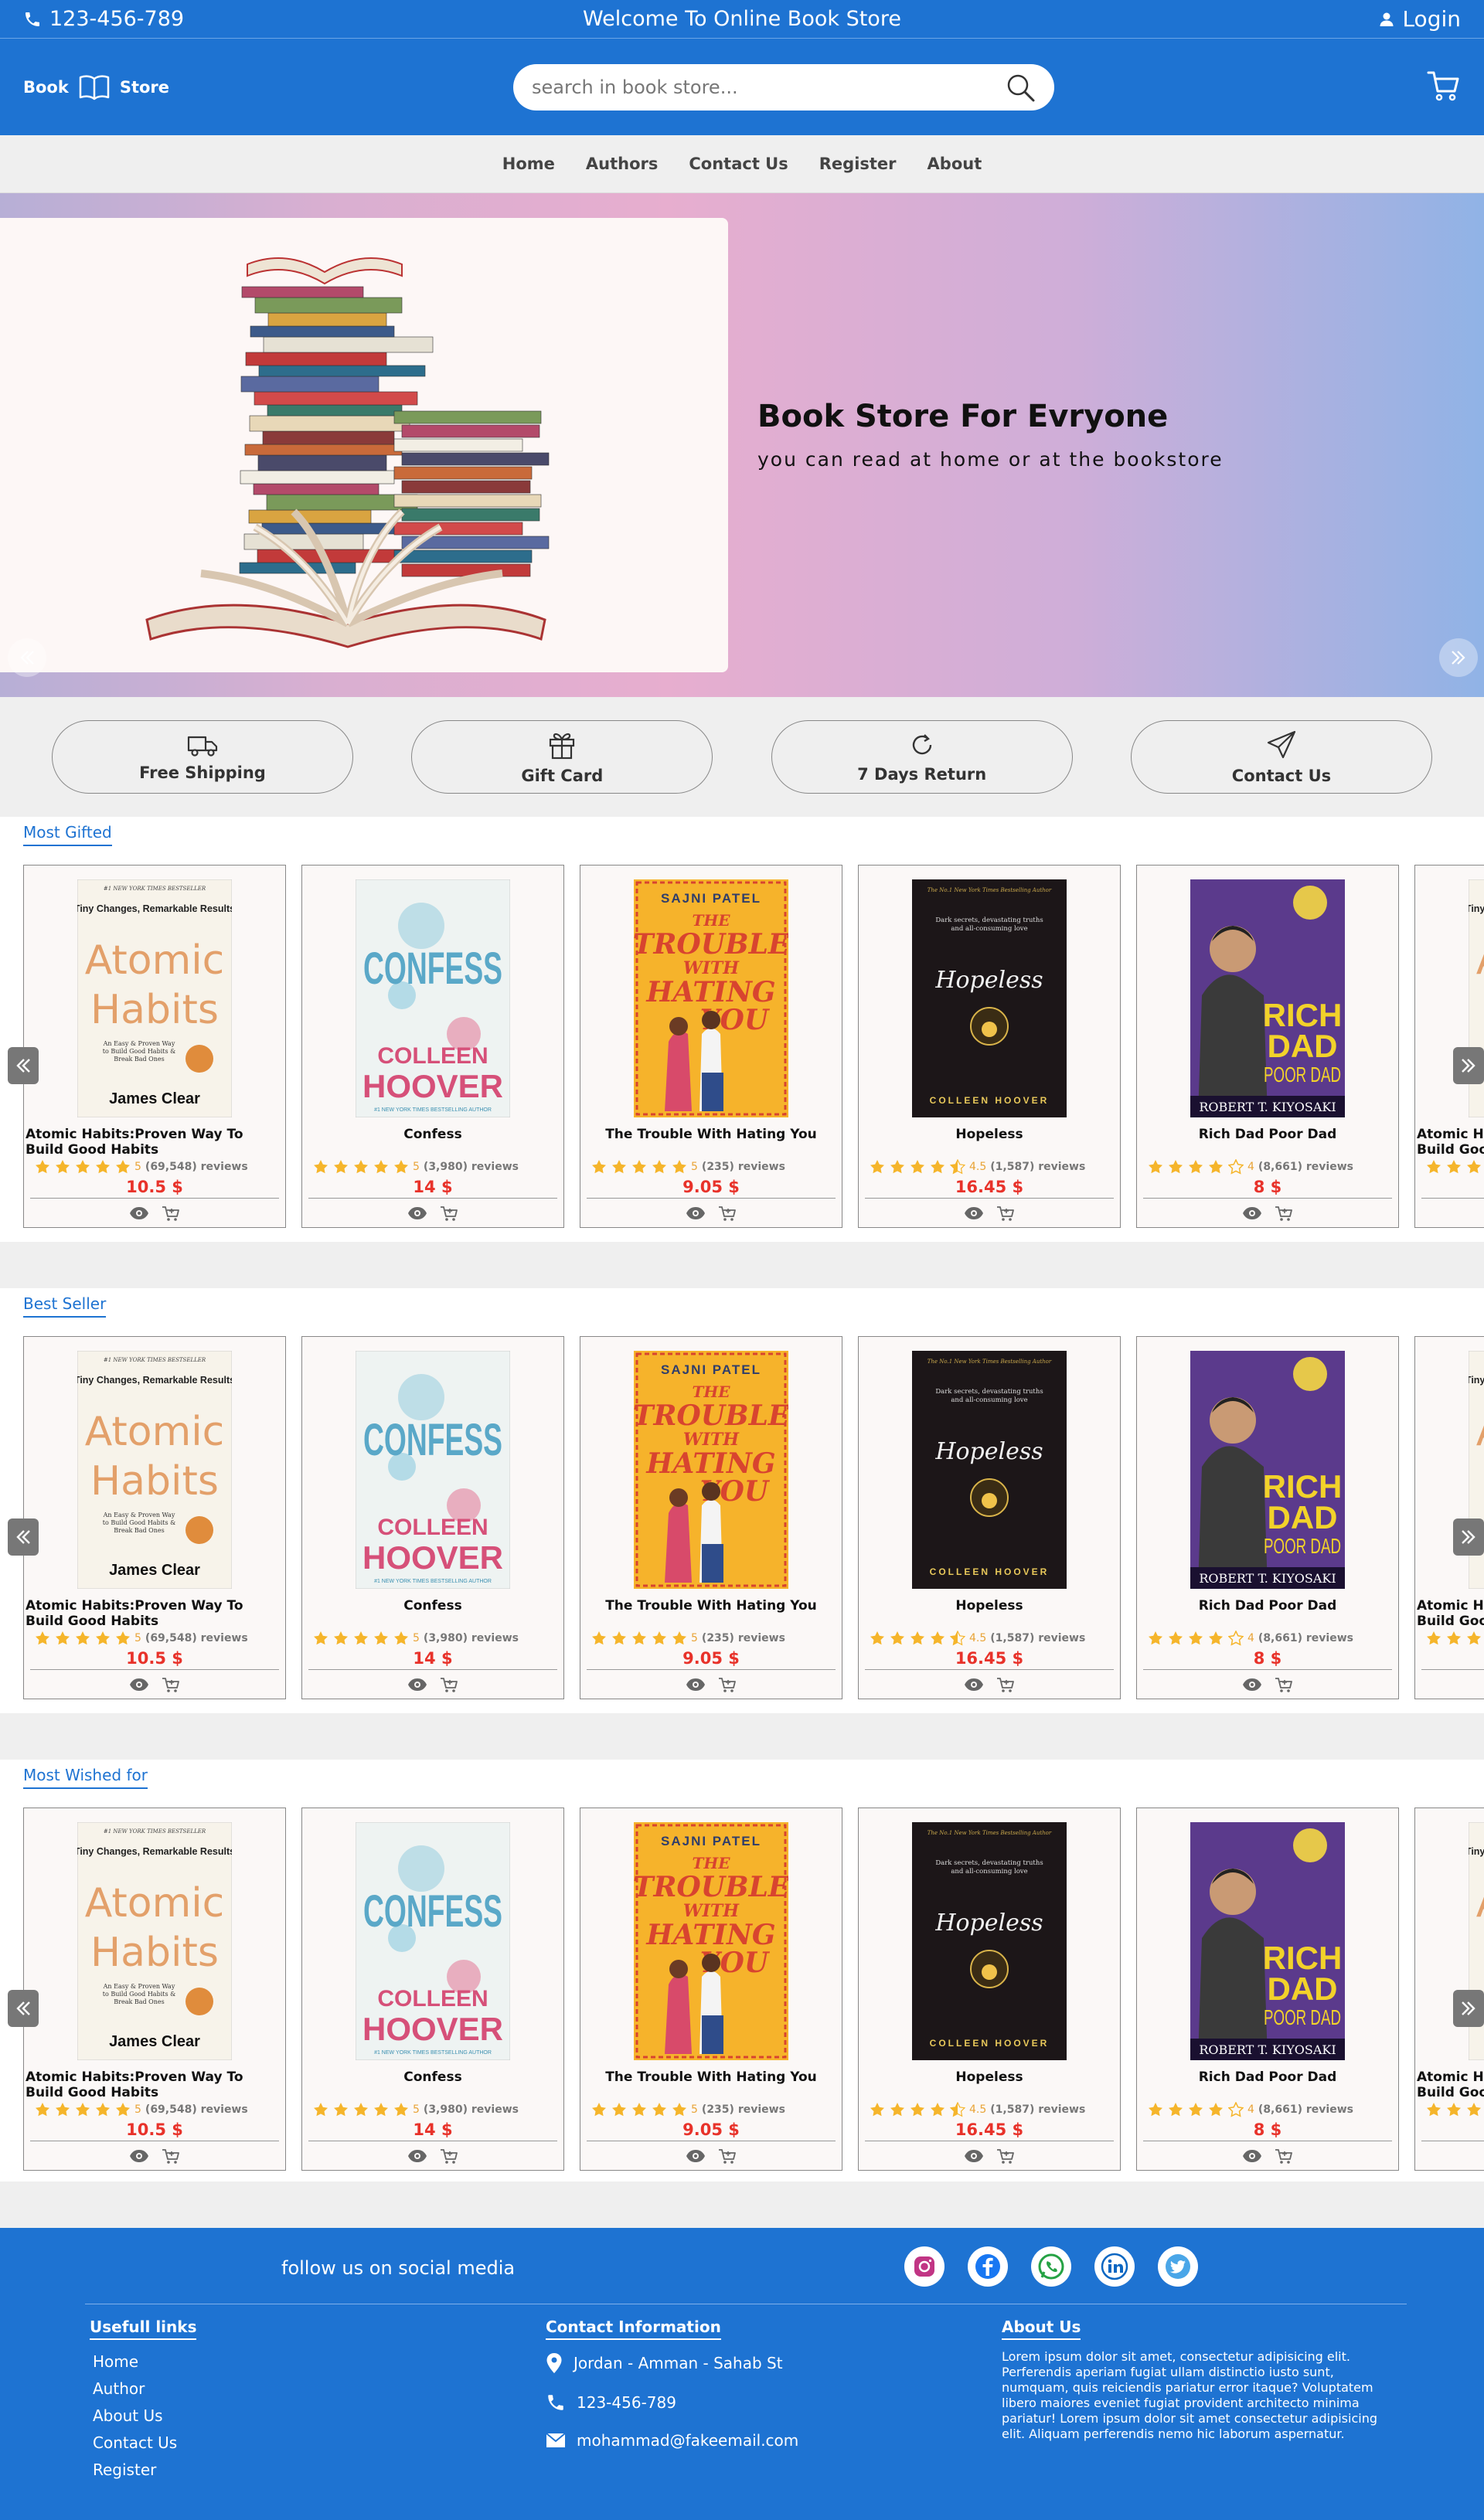 This screenshot has height=2520, width=1484. What do you see at coordinates (1020, 87) in the screenshot?
I see `search-icon` at bounding box center [1020, 87].